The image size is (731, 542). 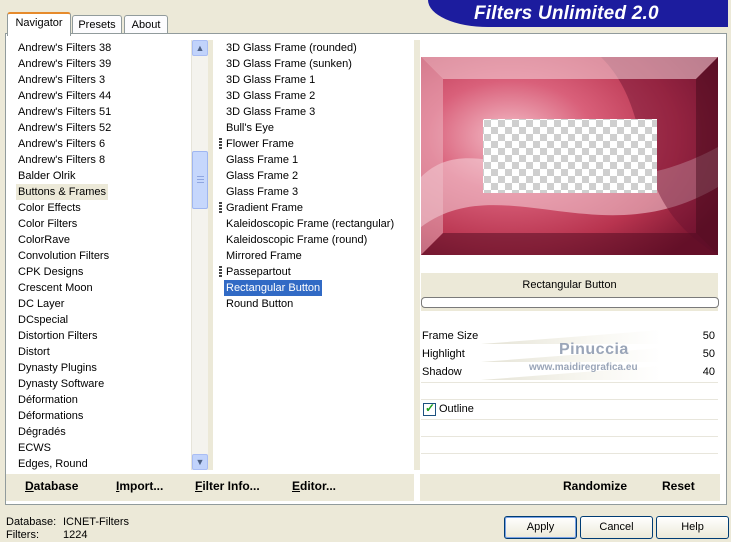 What do you see at coordinates (569, 156) in the screenshot?
I see `filter-preview` at bounding box center [569, 156].